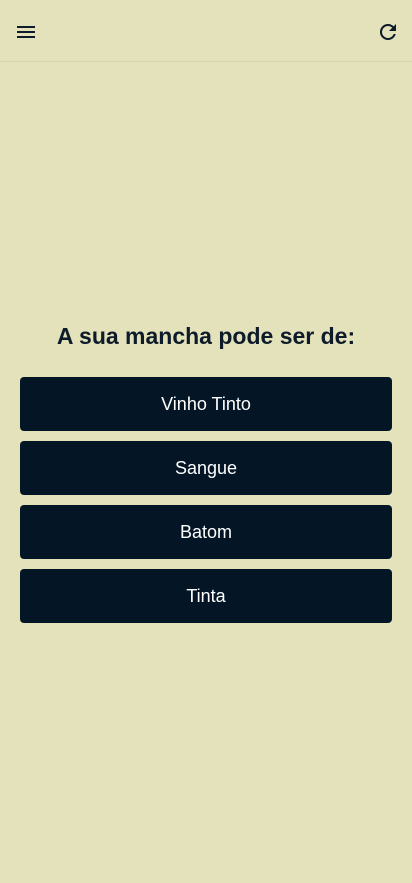 The image size is (412, 883). What do you see at coordinates (206, 336) in the screenshot?
I see `quiz-question: A sua mancha pode ser de:` at bounding box center [206, 336].